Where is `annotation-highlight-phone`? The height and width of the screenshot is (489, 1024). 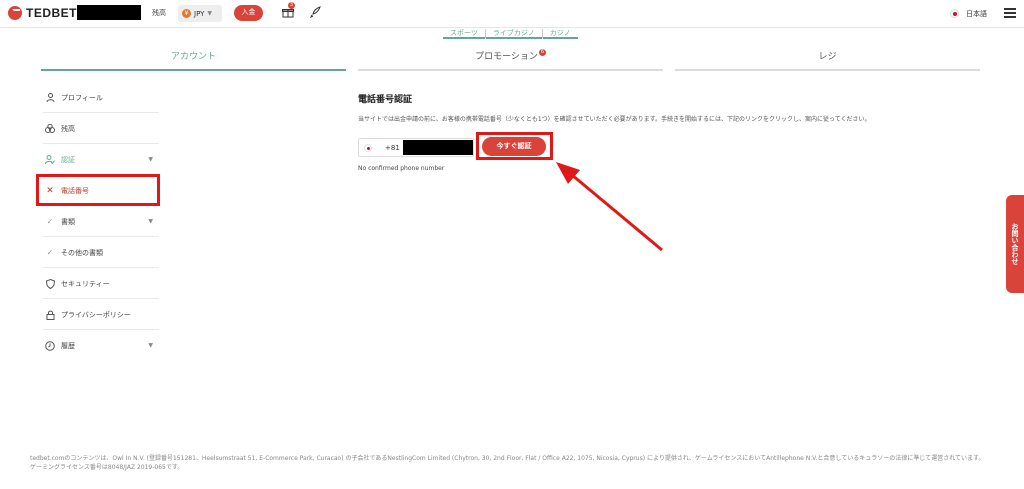
annotation-highlight-phone is located at coordinates (98, 190).